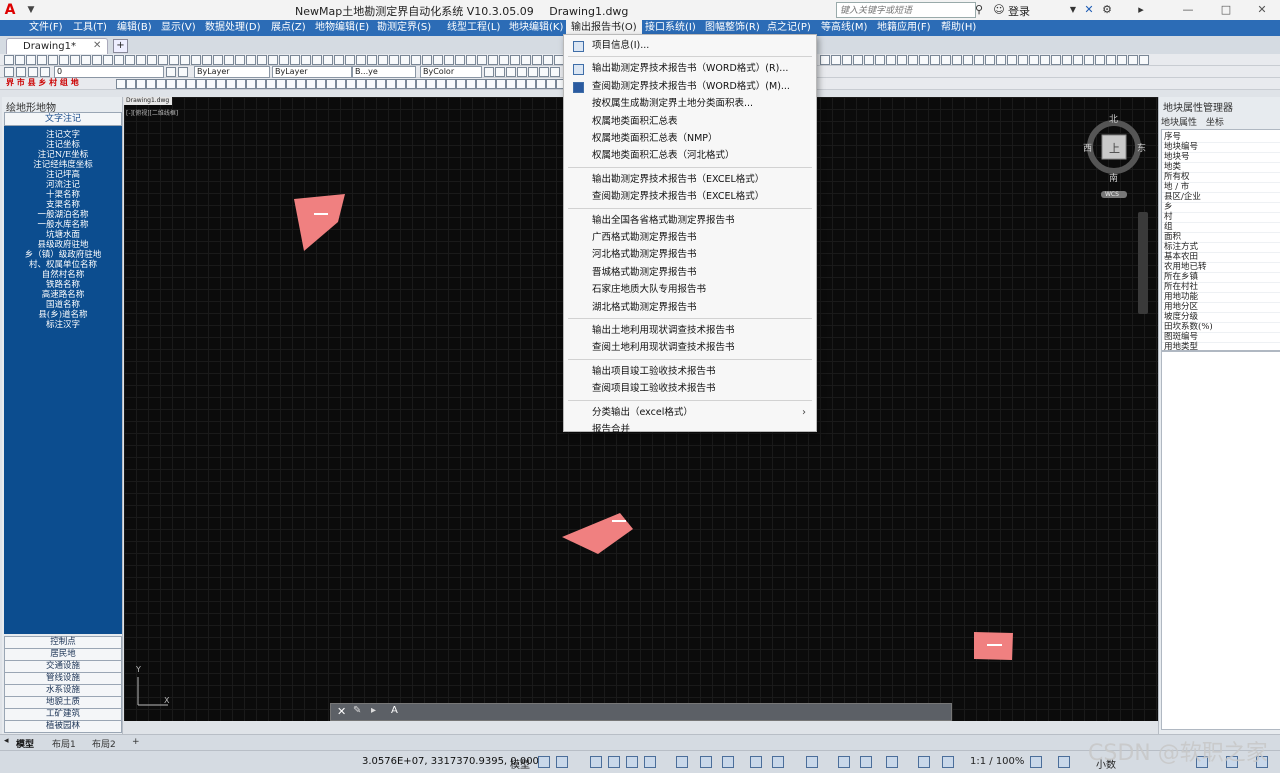 The width and height of the screenshot is (1280, 773). Describe the element at coordinates (1179, 123) in the screenshot. I see `tab-parcel-attributes: 地块属性` at that location.